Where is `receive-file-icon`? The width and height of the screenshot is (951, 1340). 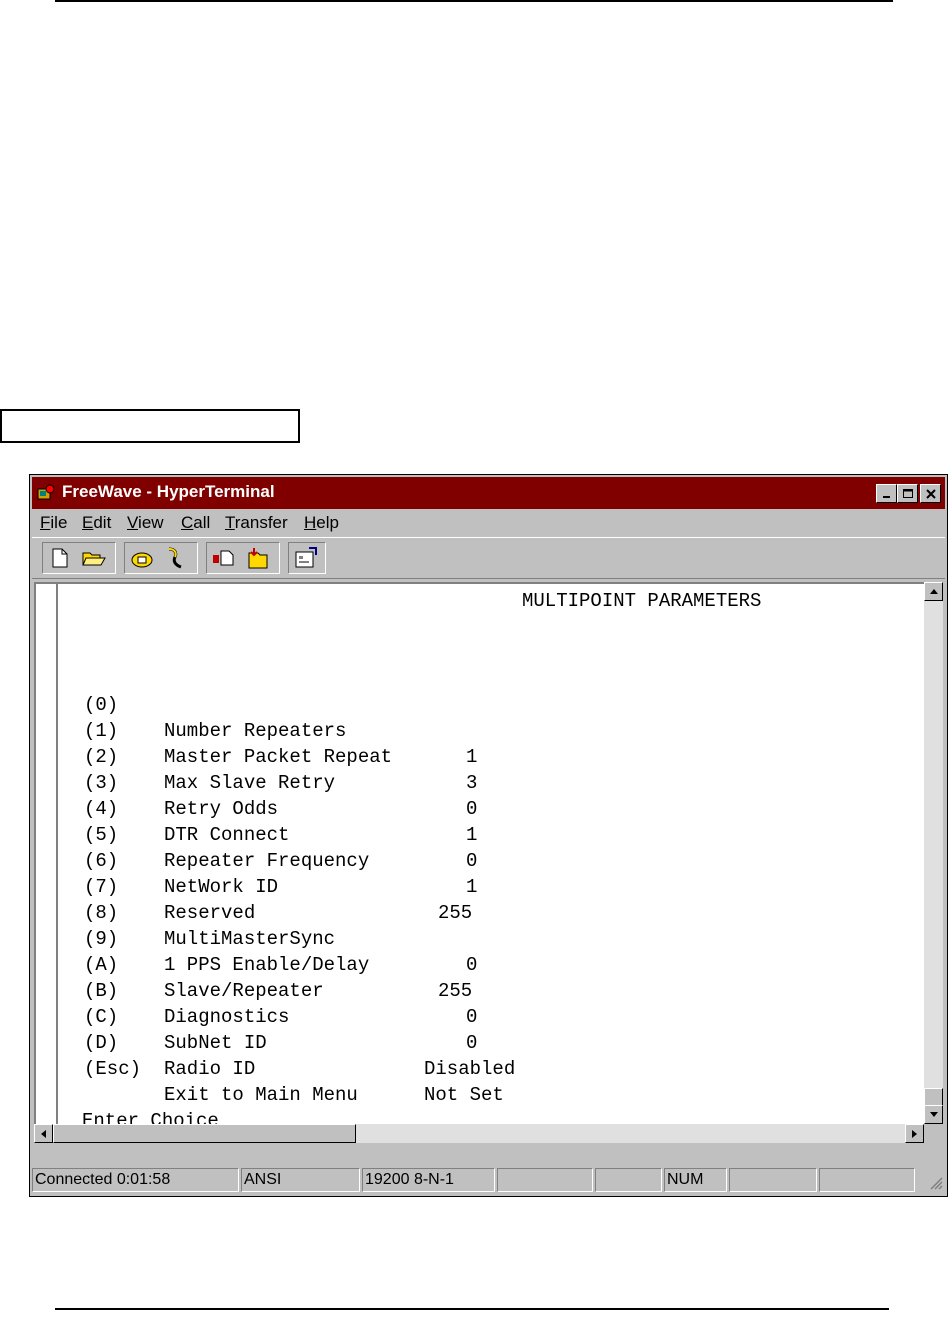 receive-file-icon is located at coordinates (258, 558).